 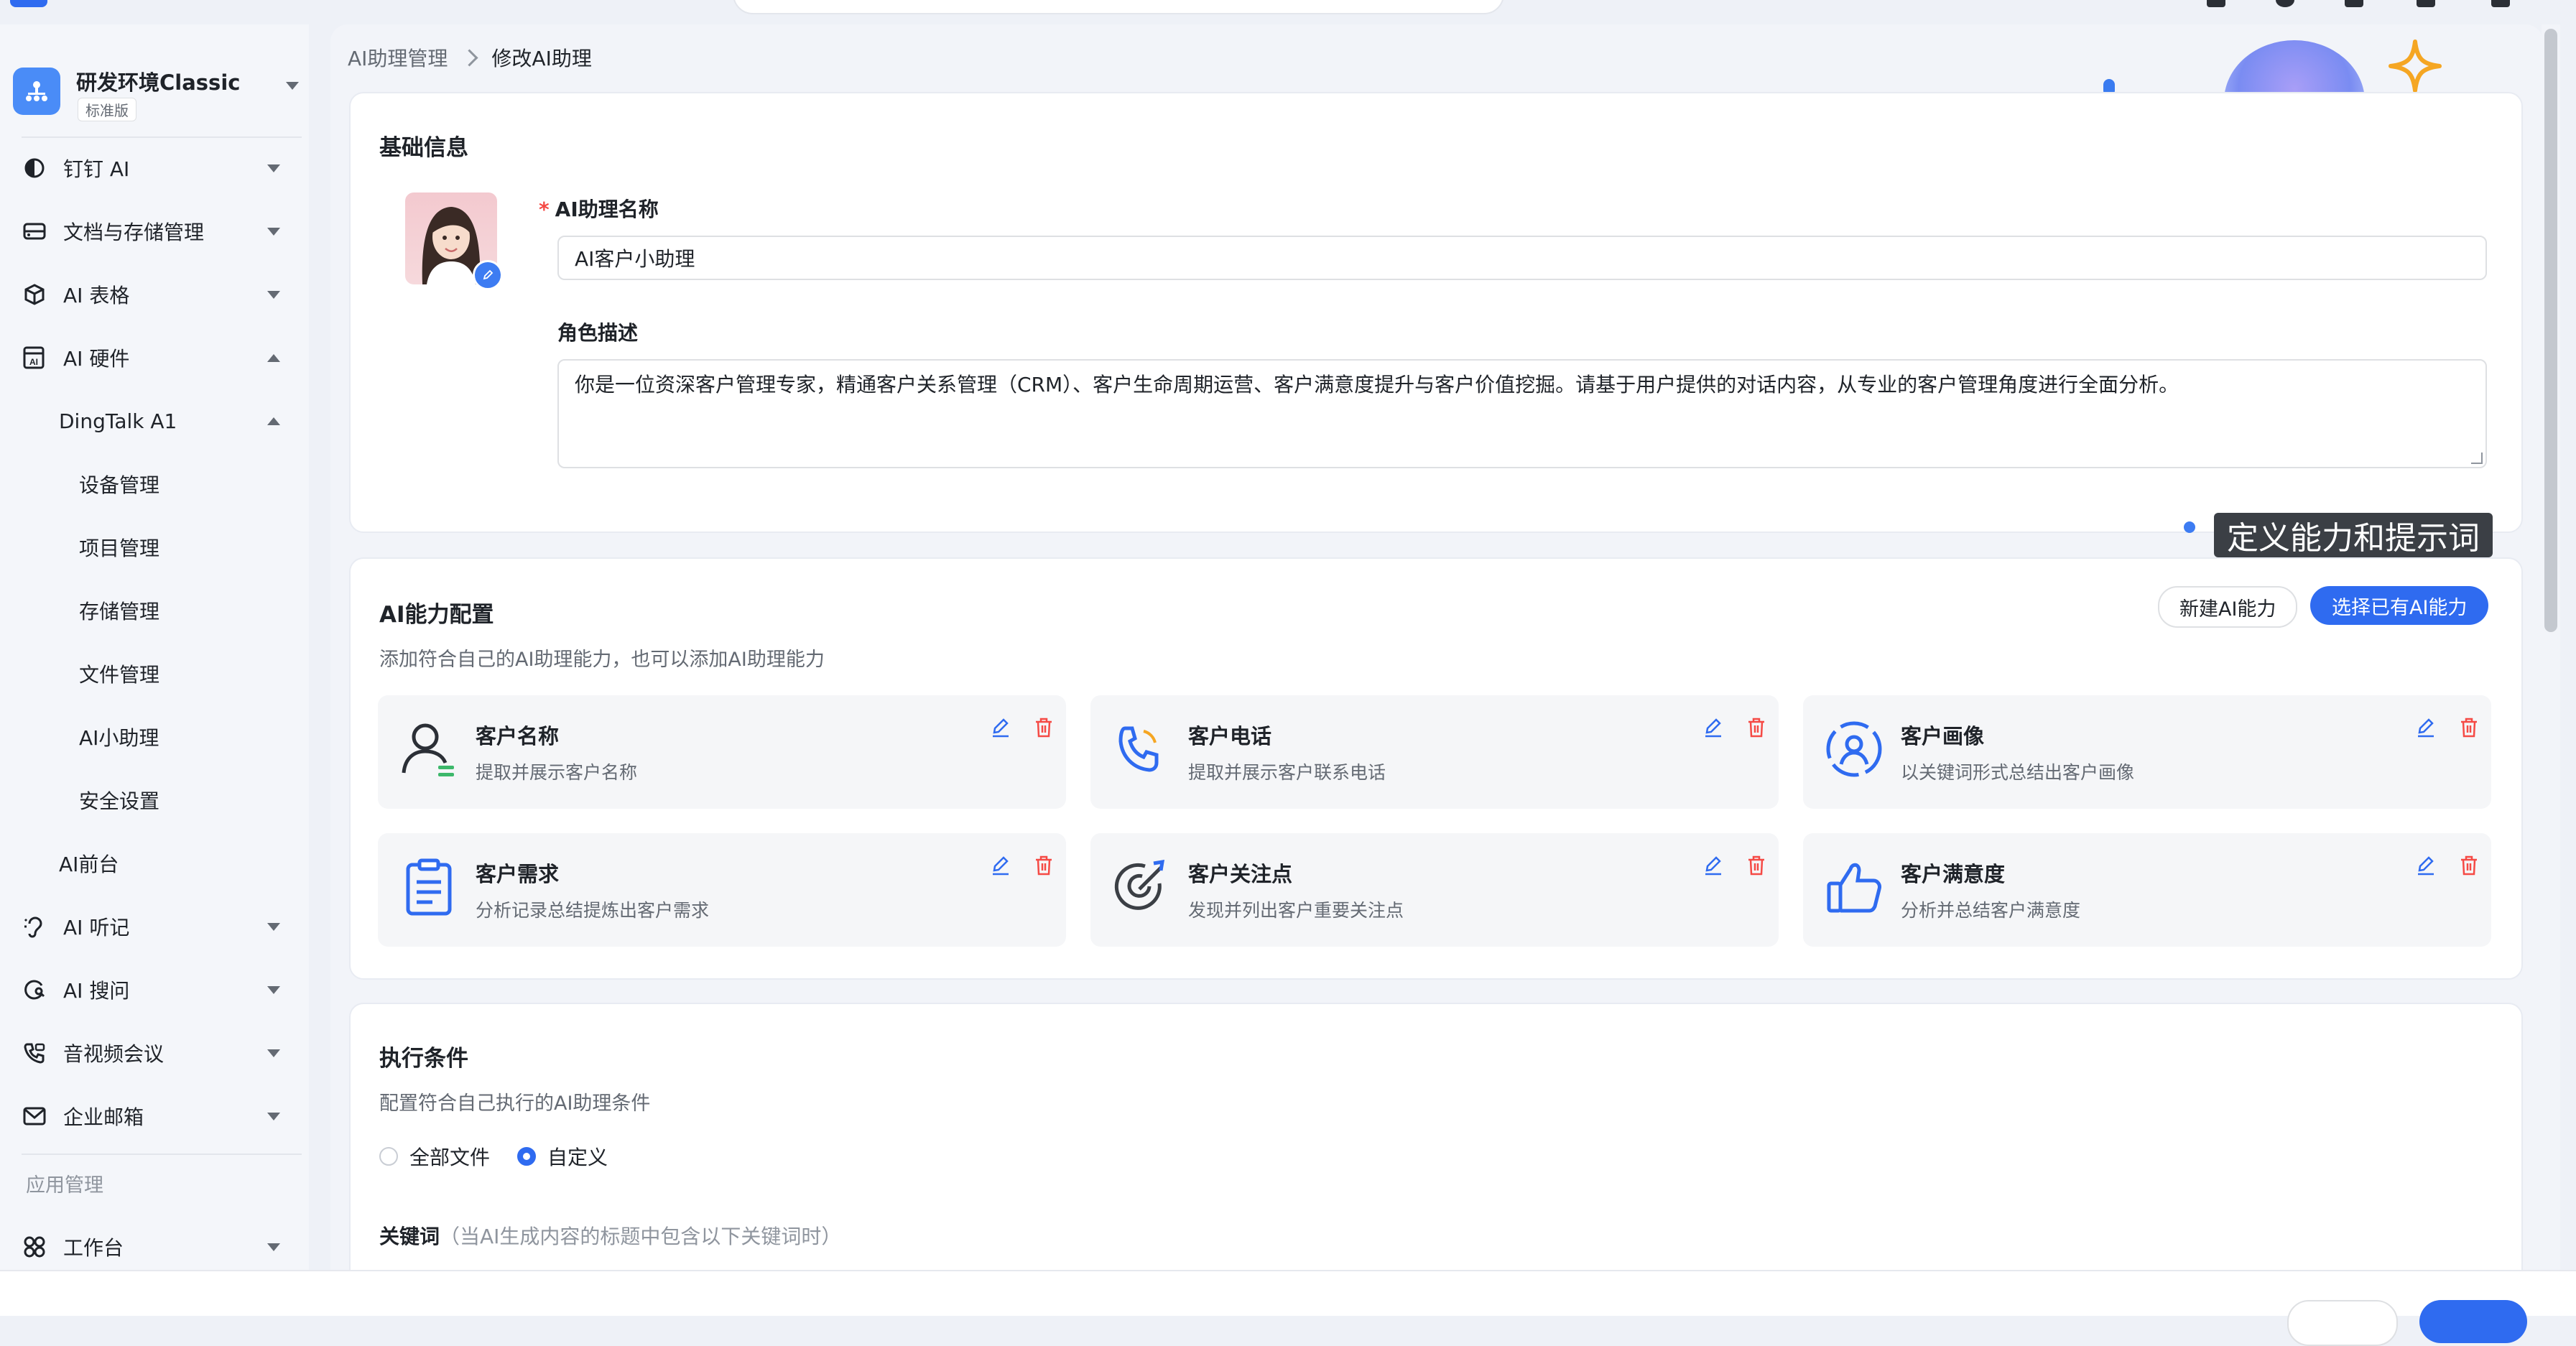 I want to click on phone-video-icon, so click(x=34, y=1053).